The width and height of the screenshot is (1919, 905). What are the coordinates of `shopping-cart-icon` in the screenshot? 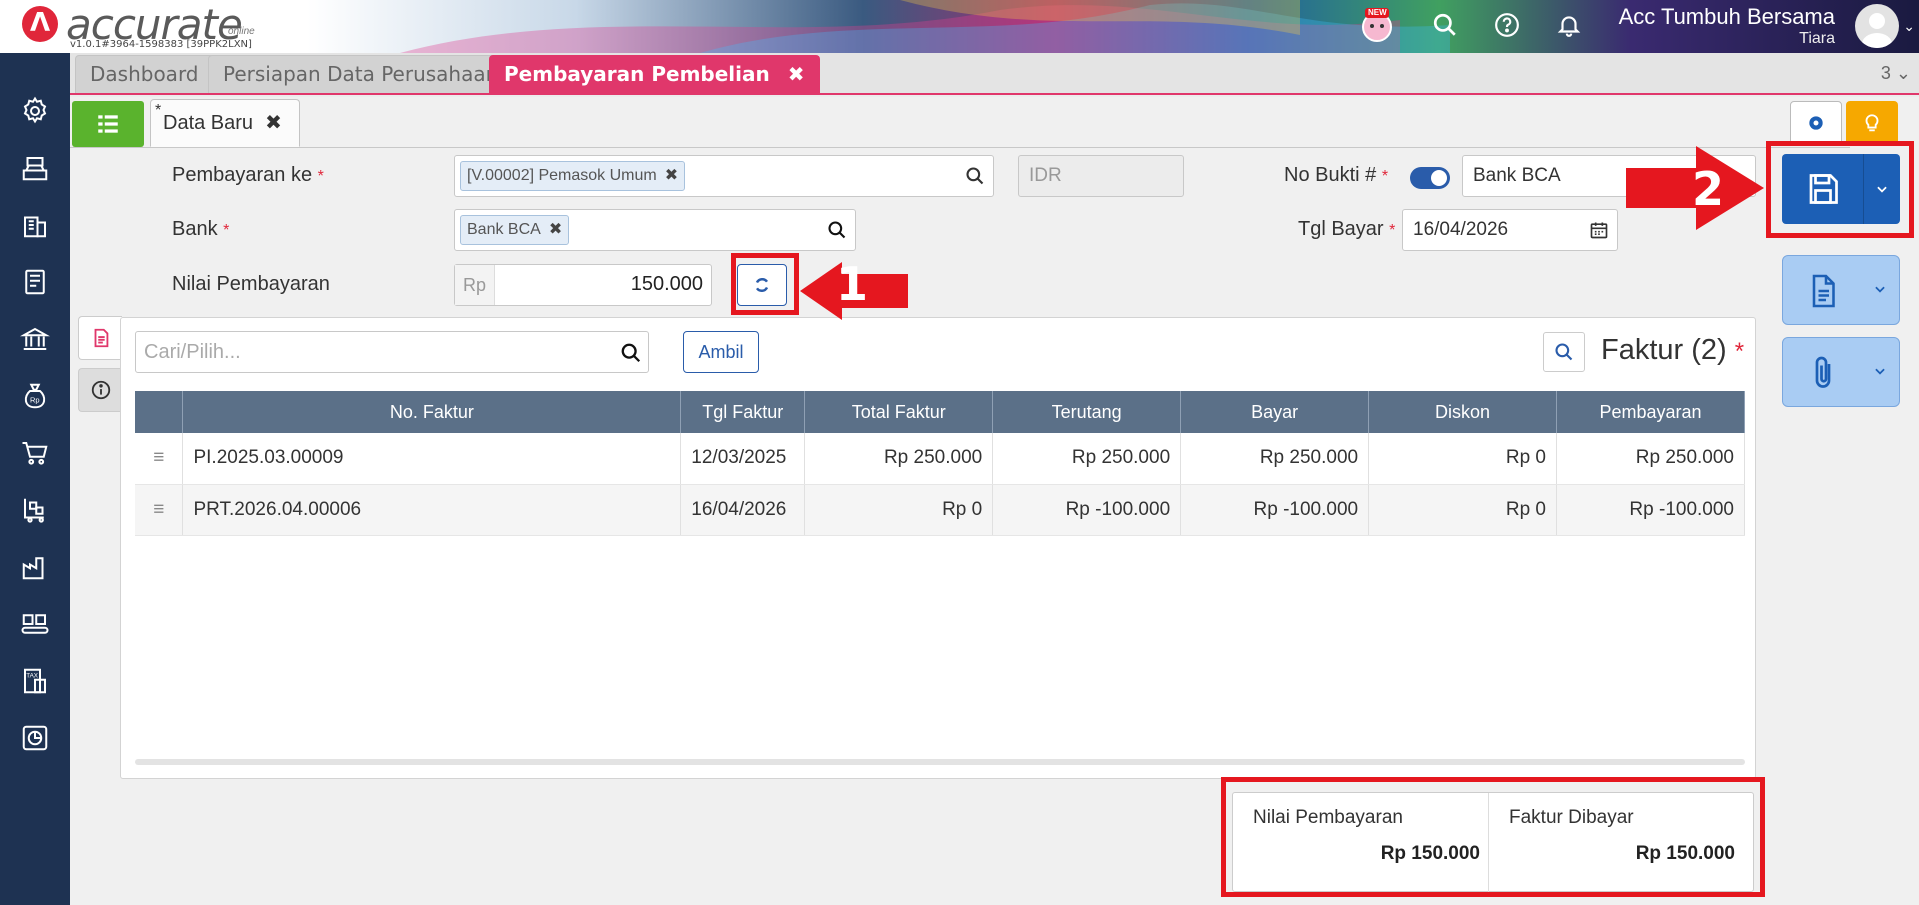 It's located at (35, 453).